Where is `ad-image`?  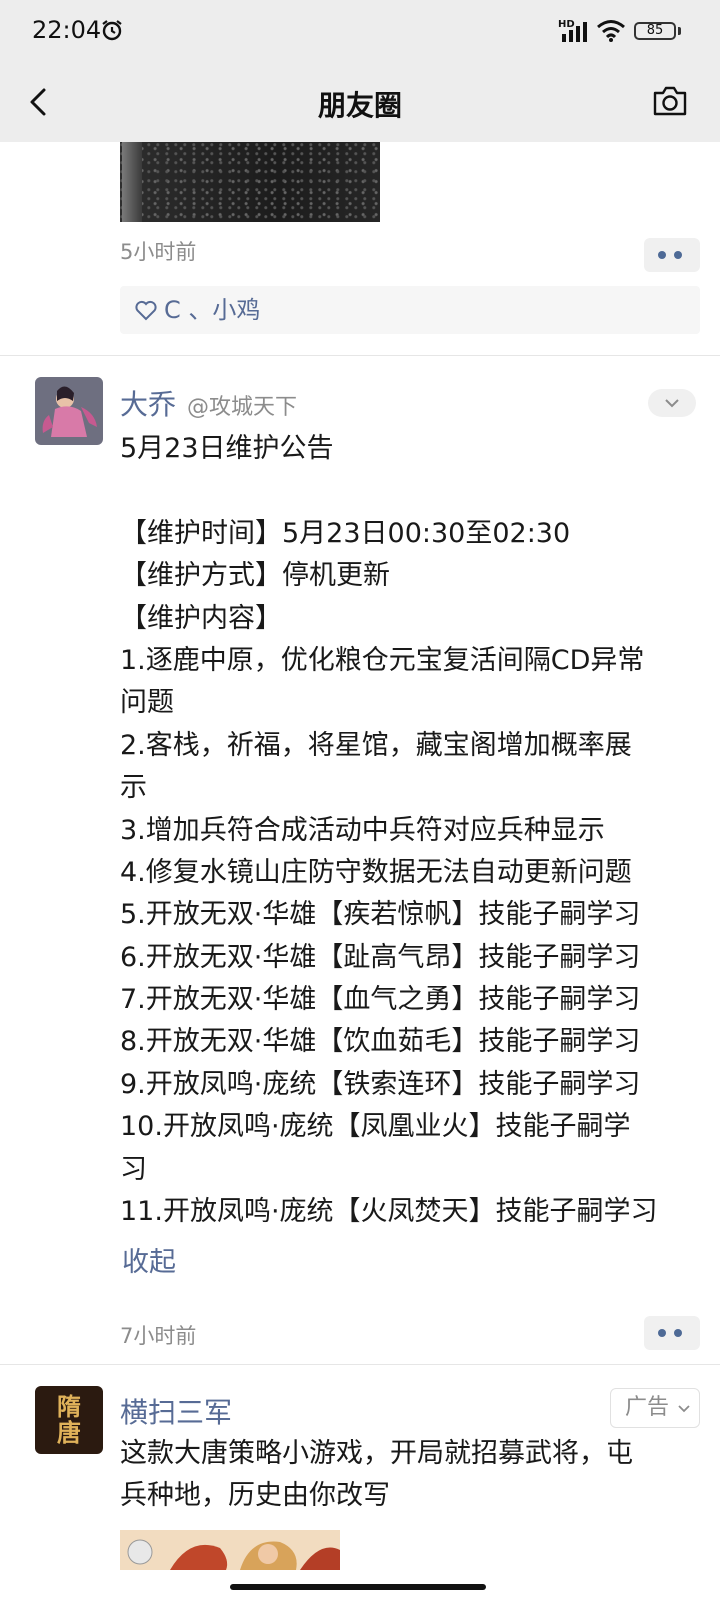 ad-image is located at coordinates (230, 1550).